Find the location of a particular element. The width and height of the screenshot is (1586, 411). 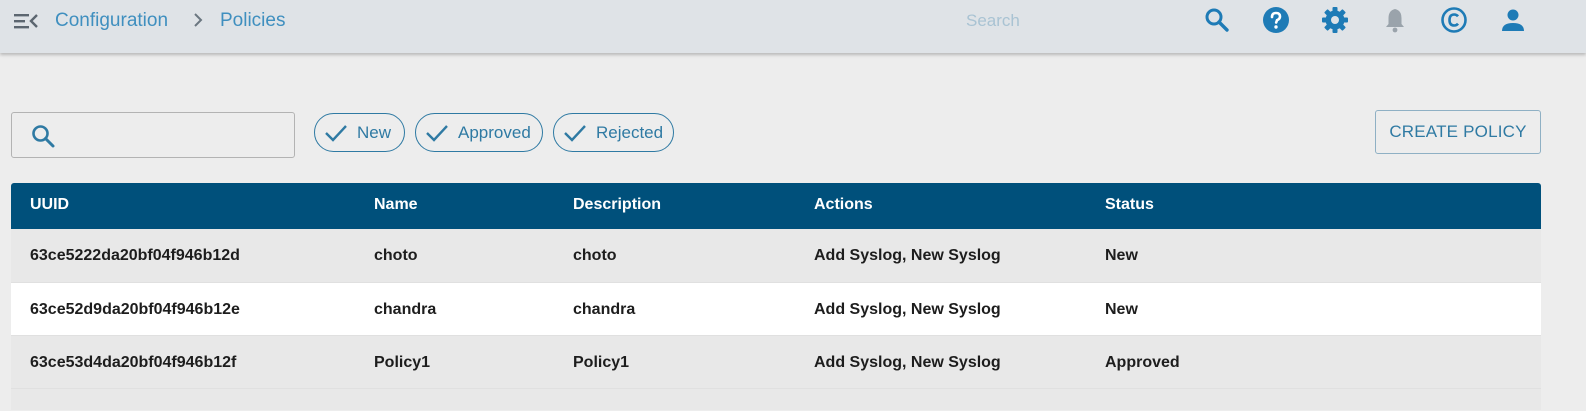

global-search-input is located at coordinates (1076, 21).